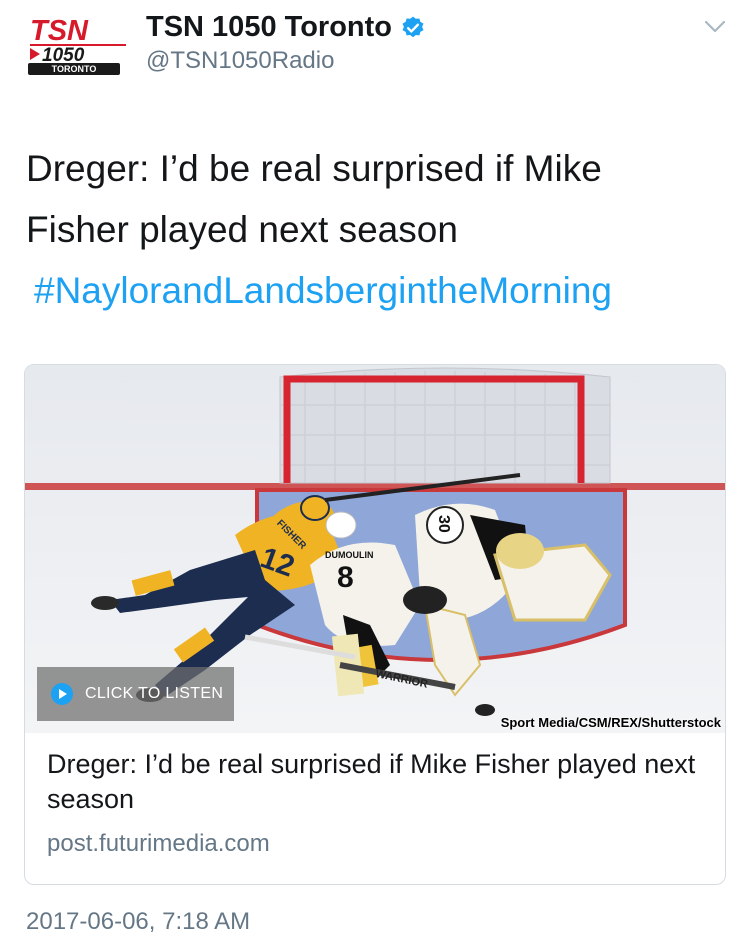  What do you see at coordinates (74, 69) in the screenshot?
I see `svg-text: TORONTO` at bounding box center [74, 69].